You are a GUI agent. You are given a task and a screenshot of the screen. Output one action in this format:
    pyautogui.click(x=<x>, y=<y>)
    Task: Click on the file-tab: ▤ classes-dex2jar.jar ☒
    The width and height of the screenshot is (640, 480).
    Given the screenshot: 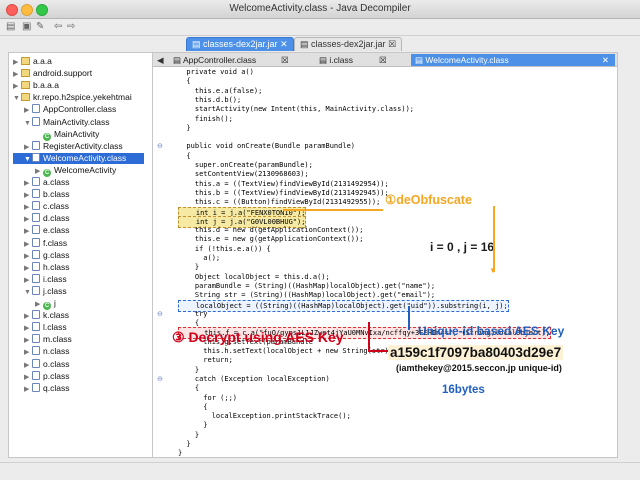 What is the action you would take?
    pyautogui.click(x=348, y=44)
    